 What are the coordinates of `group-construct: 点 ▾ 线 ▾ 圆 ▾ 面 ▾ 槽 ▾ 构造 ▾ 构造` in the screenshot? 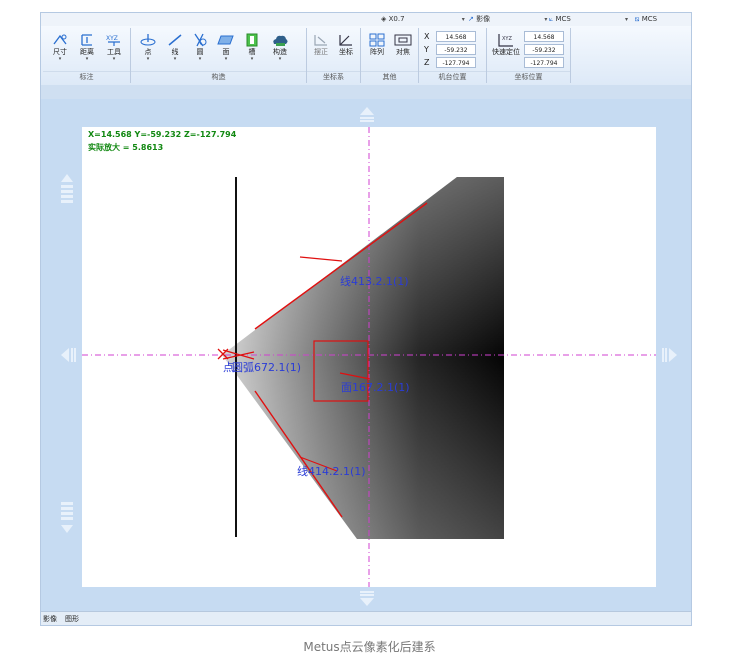 It's located at (219, 55).